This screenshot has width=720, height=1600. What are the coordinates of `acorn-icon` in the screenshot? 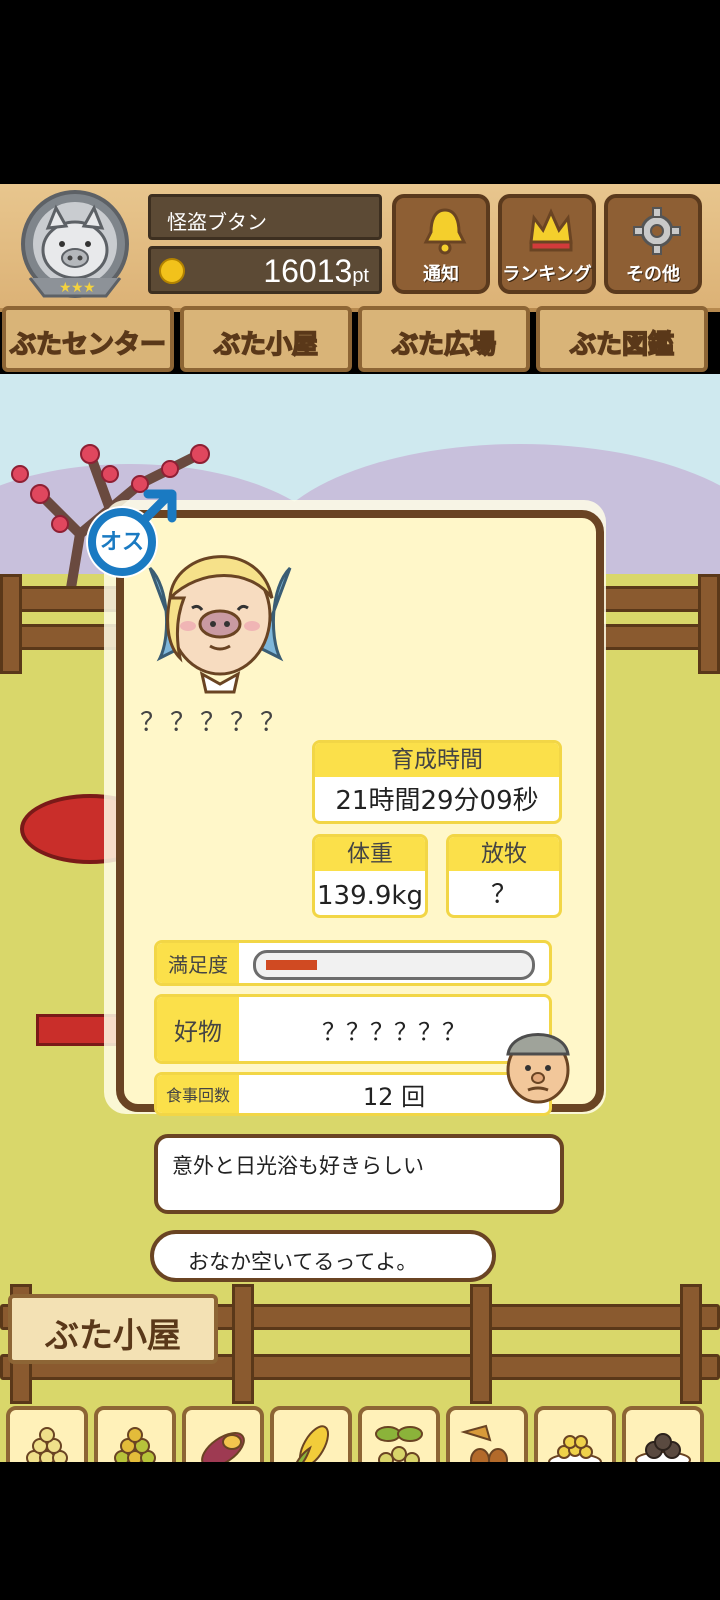 It's located at (484, 1443).